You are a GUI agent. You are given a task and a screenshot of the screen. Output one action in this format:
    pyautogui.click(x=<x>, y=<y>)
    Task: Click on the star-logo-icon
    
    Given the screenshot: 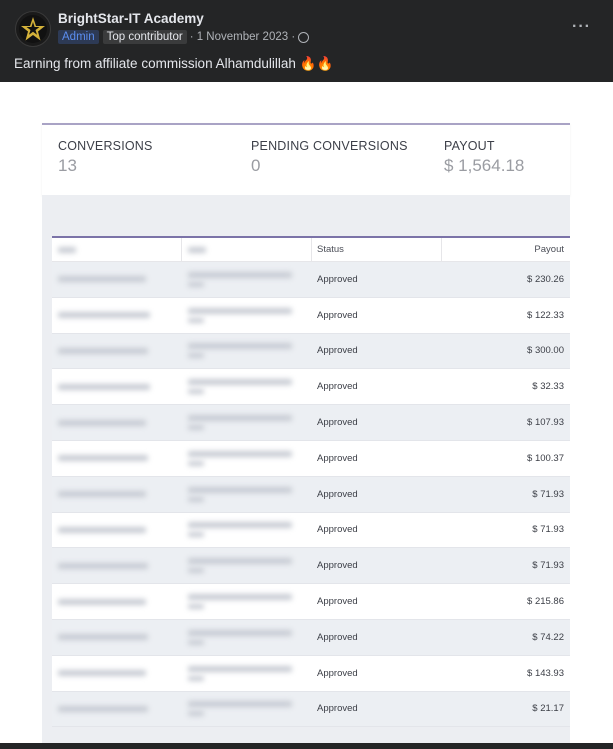 What is the action you would take?
    pyautogui.click(x=33, y=29)
    